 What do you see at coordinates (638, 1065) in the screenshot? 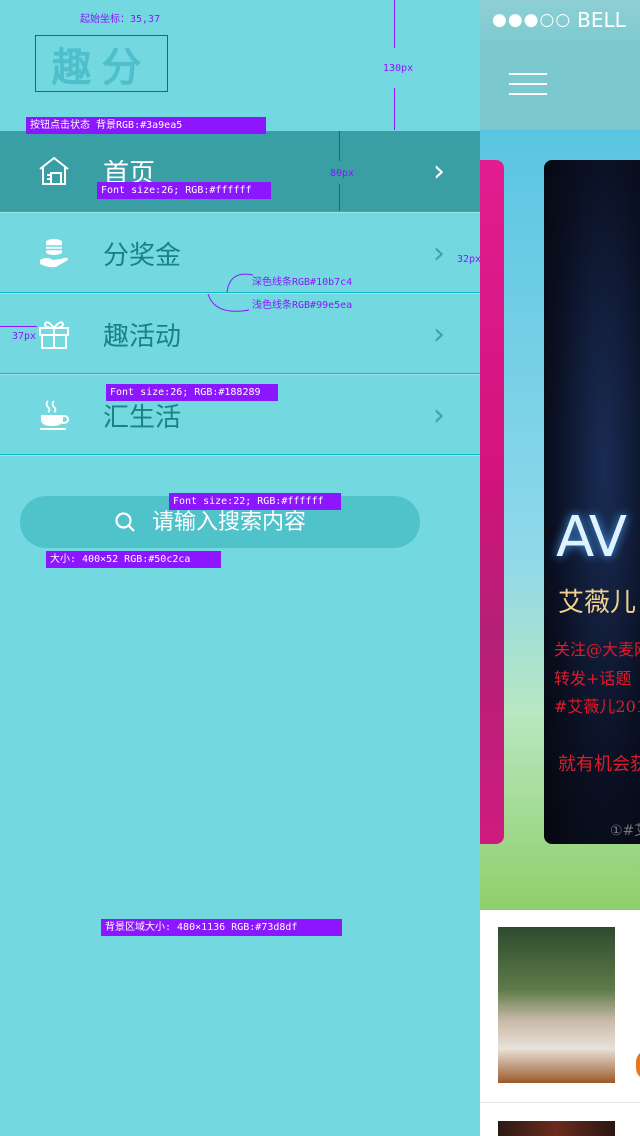
I see `list-item-badge` at bounding box center [638, 1065].